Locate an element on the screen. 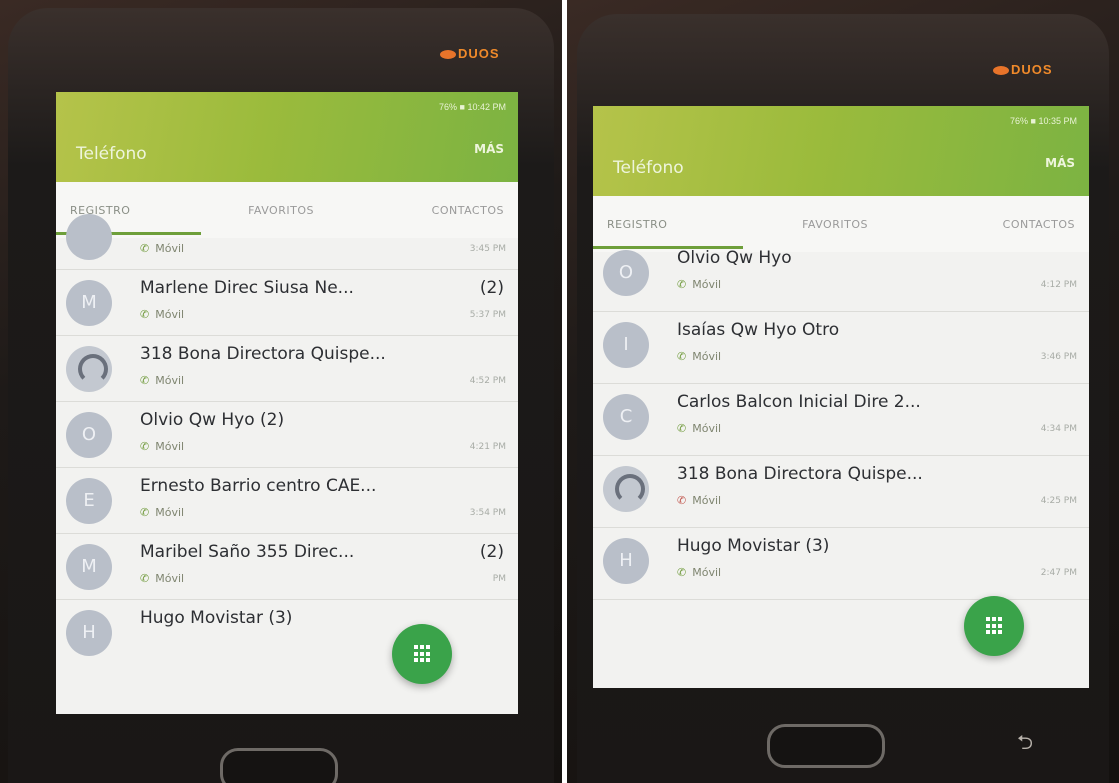 Image resolution: width=1119 pixels, height=783 pixels. call-time: 4:34 PM is located at coordinates (1058, 429).